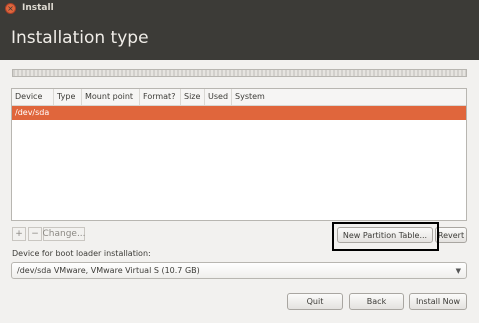  I want to click on remove-partition-button: −, so click(35, 234).